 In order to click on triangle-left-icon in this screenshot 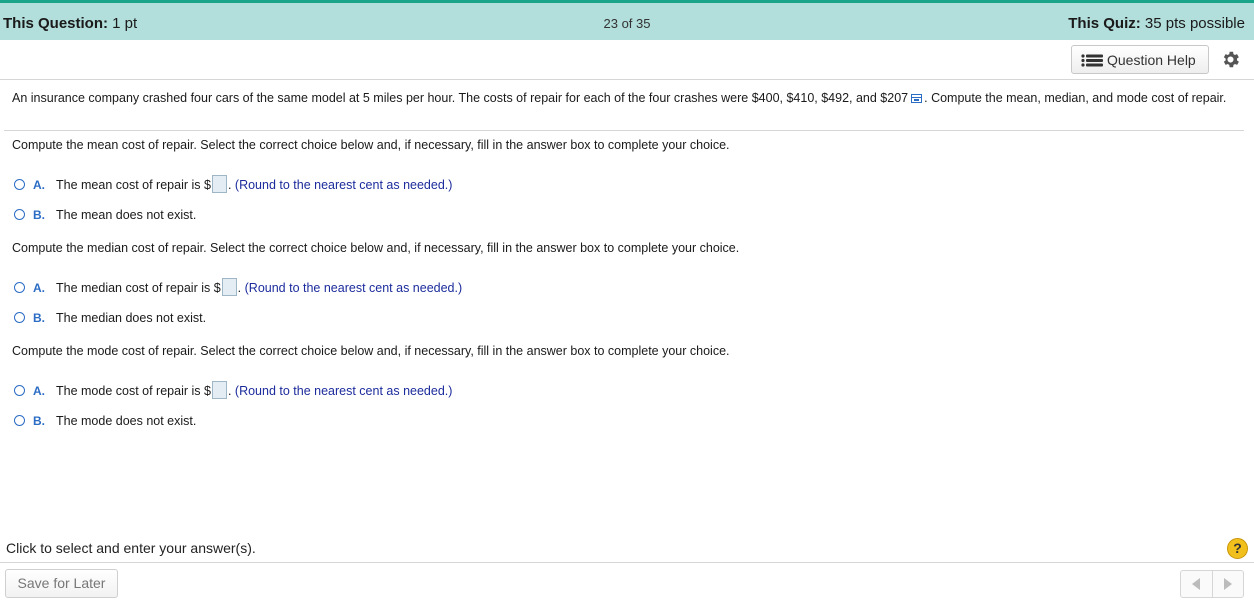, I will do `click(1196, 584)`.